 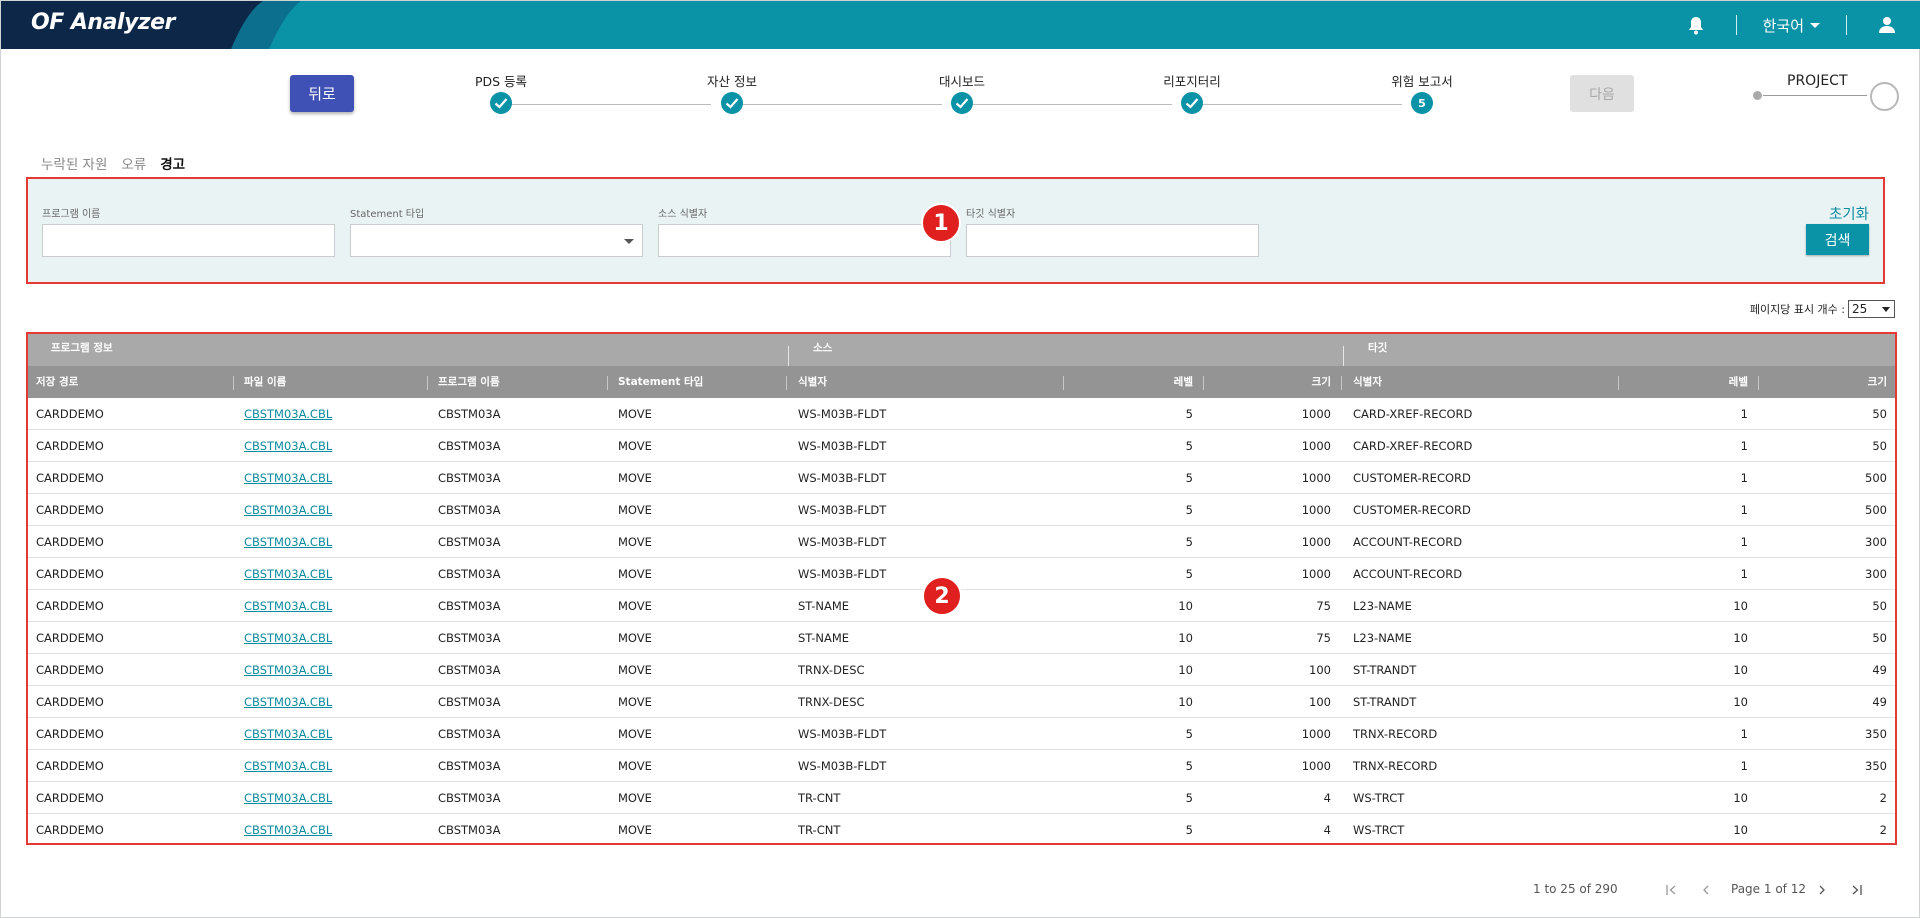 I want to click on prev-page-icon, so click(x=1706, y=890).